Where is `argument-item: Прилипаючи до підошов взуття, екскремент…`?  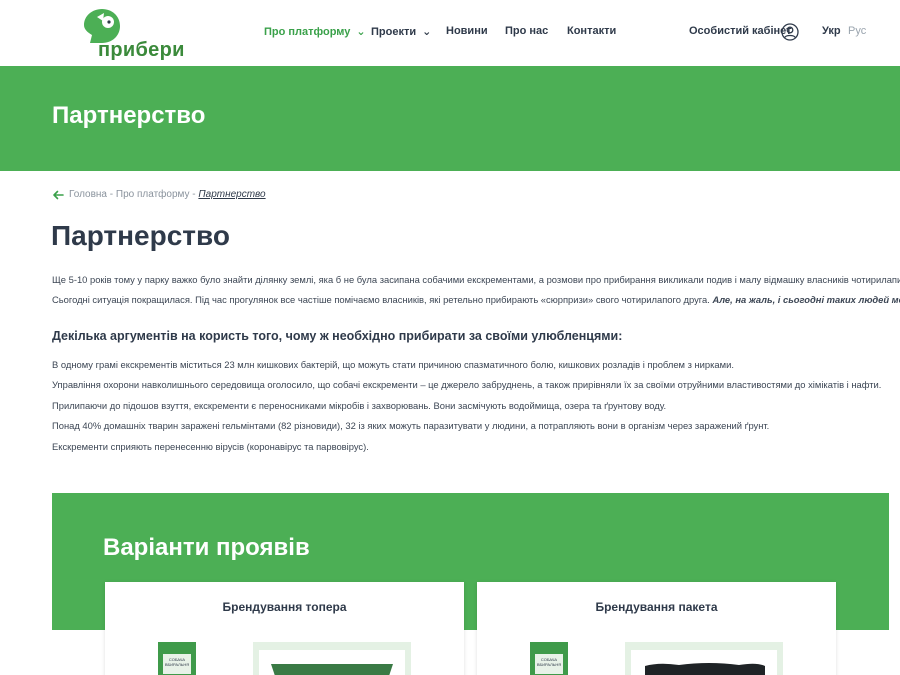
argument-item: Прилипаючи до підошов взуття, екскремент… is located at coordinates (359, 405).